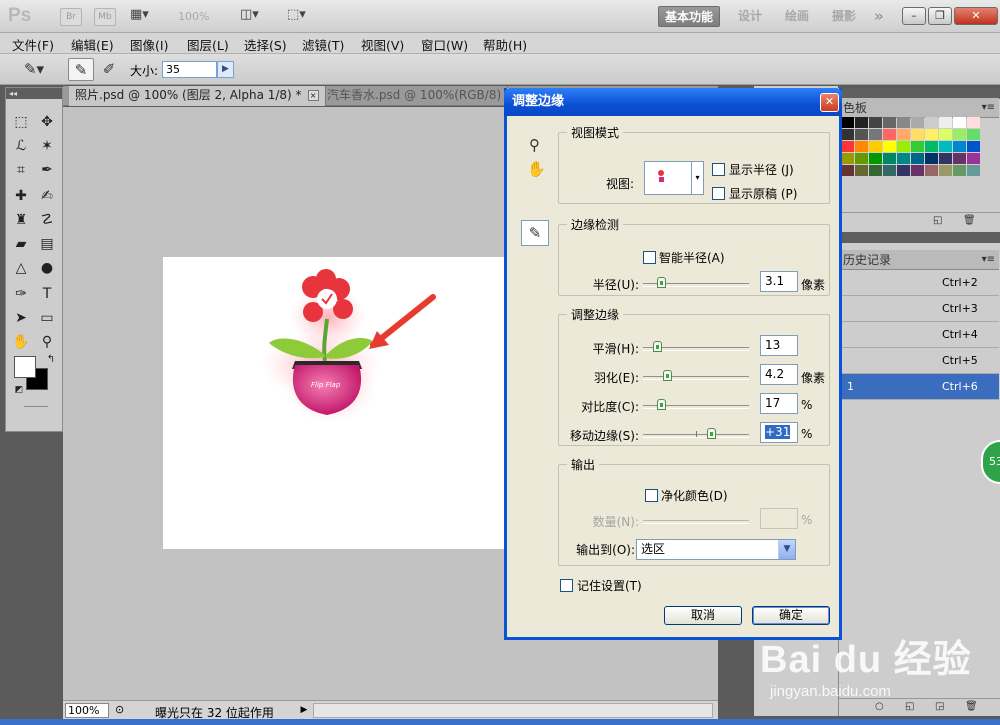 The width and height of the screenshot is (1000, 725). What do you see at coordinates (919, 309) in the screenshot?
I see `history-row: Ctrl+3` at bounding box center [919, 309].